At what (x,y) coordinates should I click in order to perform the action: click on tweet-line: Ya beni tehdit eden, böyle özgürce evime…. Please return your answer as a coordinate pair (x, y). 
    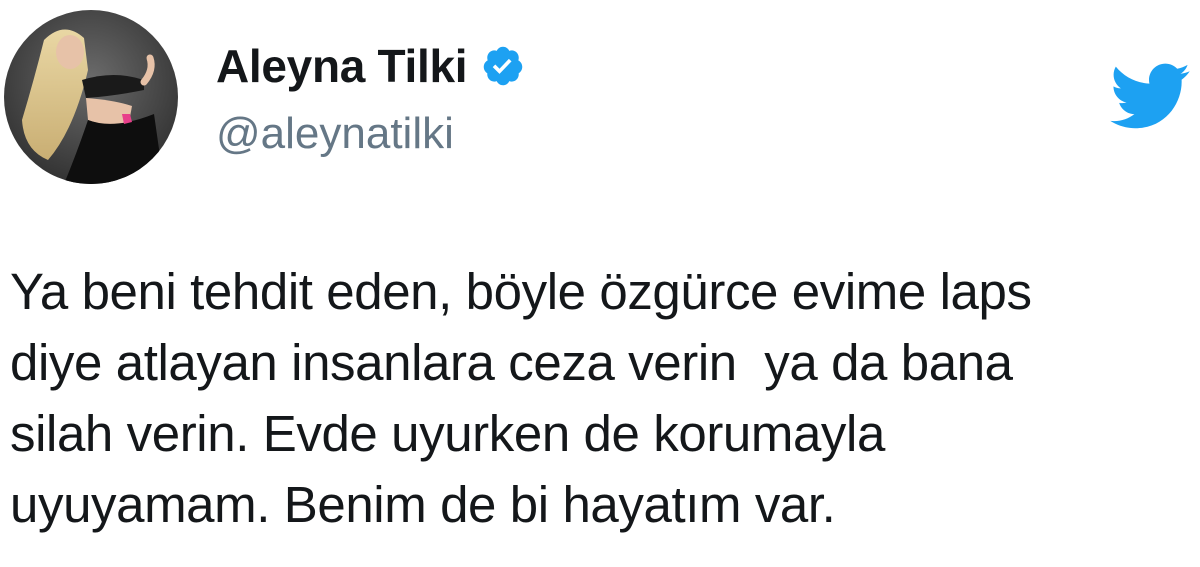
    Looking at the image, I should click on (521, 291).